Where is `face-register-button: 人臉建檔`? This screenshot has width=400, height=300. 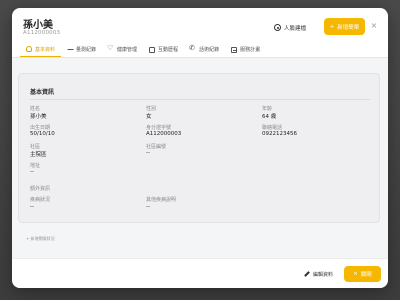 face-register-button: 人臉建檔 is located at coordinates (290, 27).